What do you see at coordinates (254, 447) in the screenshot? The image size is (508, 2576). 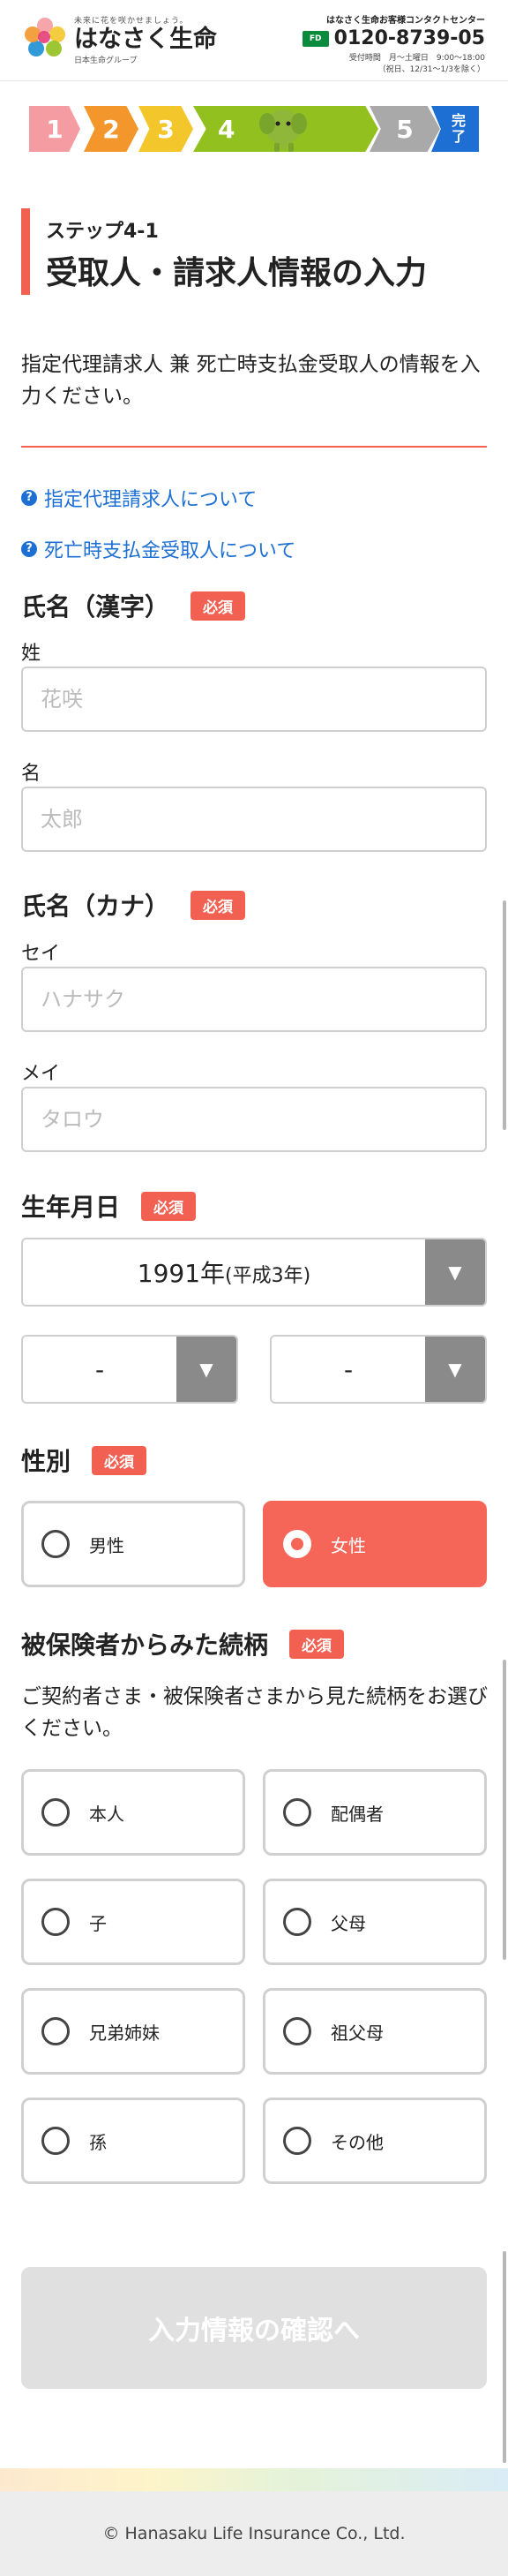 I see `section-divider` at bounding box center [254, 447].